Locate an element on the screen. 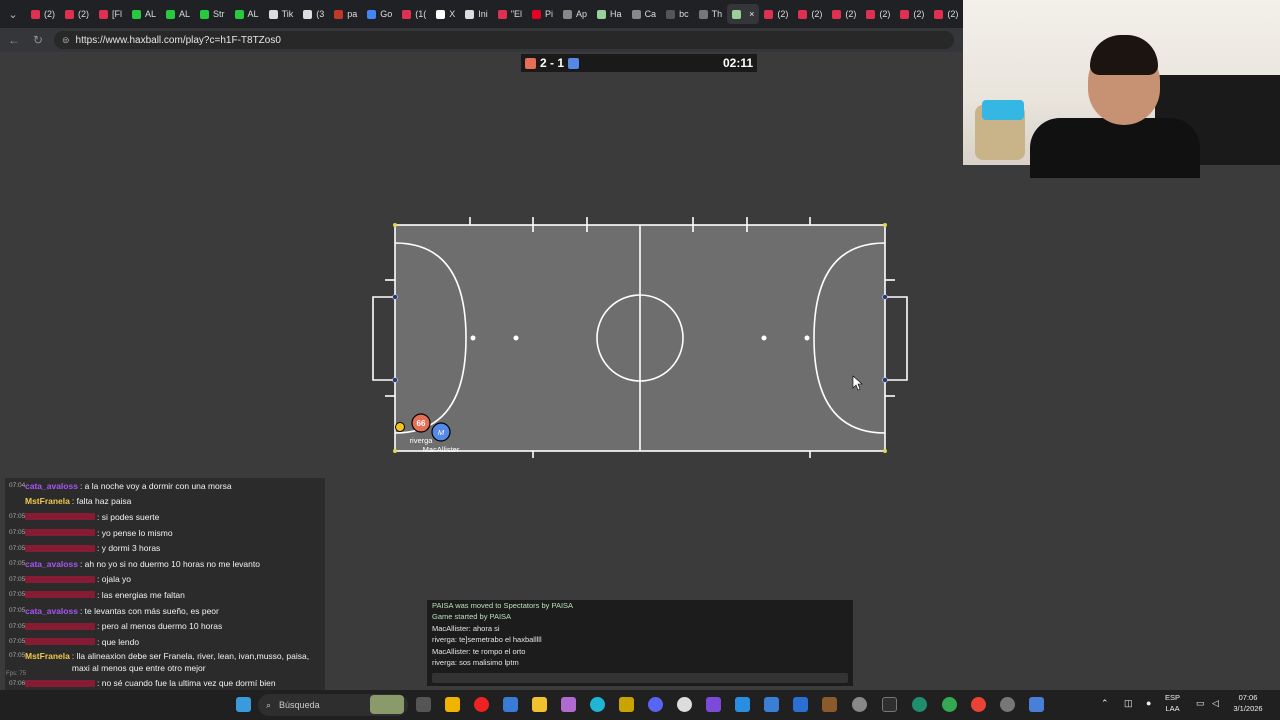 This screenshot has width=1280, height=720. task-view-icon is located at coordinates (423, 704).